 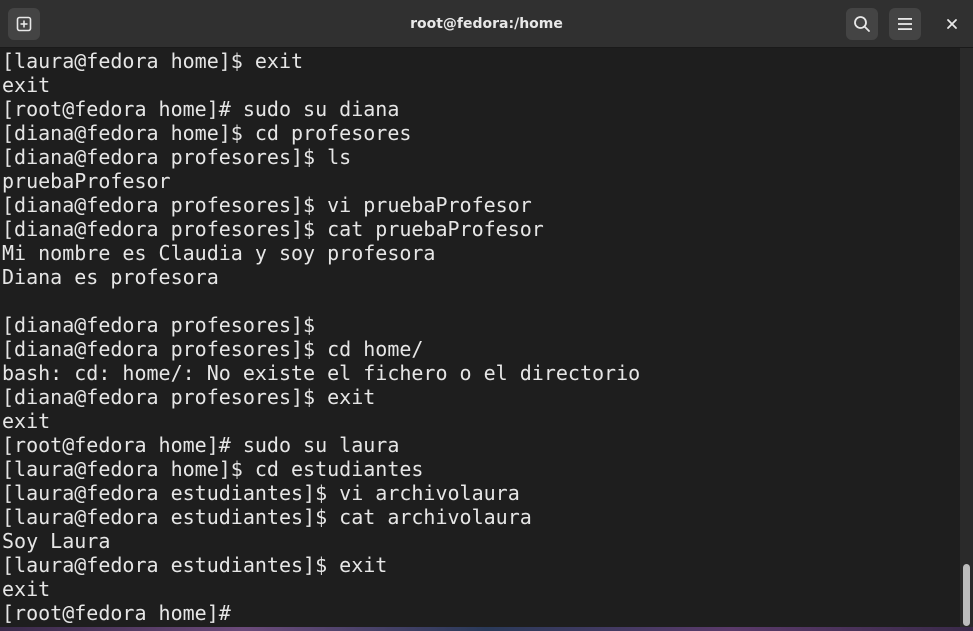 I want to click on search-icon, so click(x=862, y=24).